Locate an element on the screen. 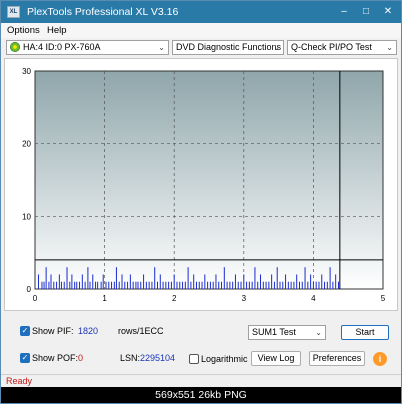  x-tick-label: 3 is located at coordinates (244, 298).